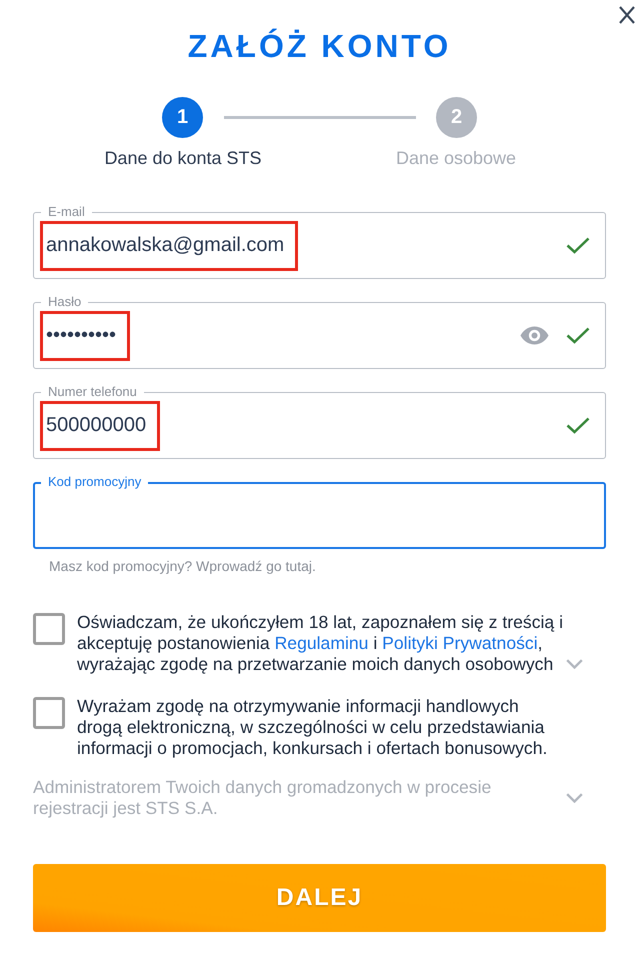 The height and width of the screenshot is (960, 639). What do you see at coordinates (183, 158) in the screenshot?
I see `step-label: Dane do konta STS` at bounding box center [183, 158].